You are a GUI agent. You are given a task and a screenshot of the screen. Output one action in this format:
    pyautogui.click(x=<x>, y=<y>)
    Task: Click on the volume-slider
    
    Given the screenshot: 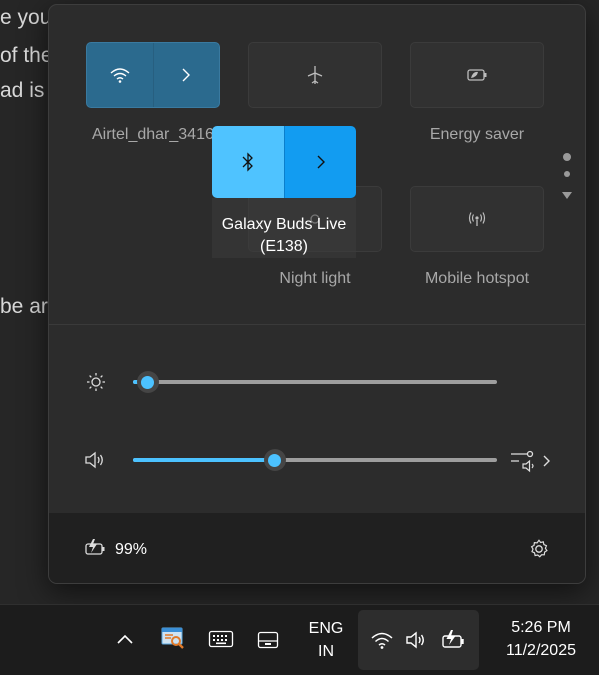 What is the action you would take?
    pyautogui.click(x=315, y=460)
    